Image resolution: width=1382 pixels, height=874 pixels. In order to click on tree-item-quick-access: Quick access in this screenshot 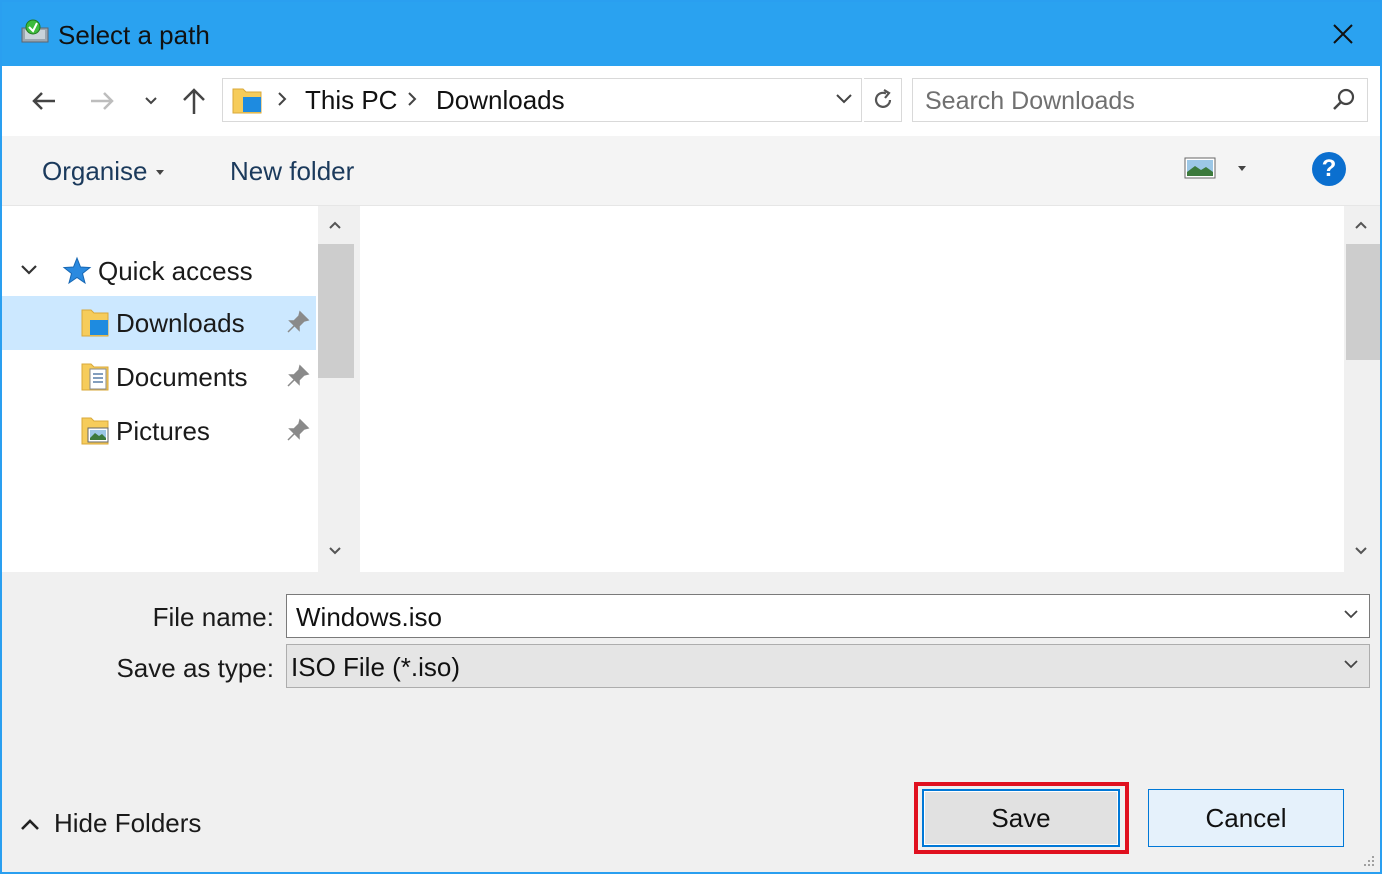, I will do `click(159, 271)`.